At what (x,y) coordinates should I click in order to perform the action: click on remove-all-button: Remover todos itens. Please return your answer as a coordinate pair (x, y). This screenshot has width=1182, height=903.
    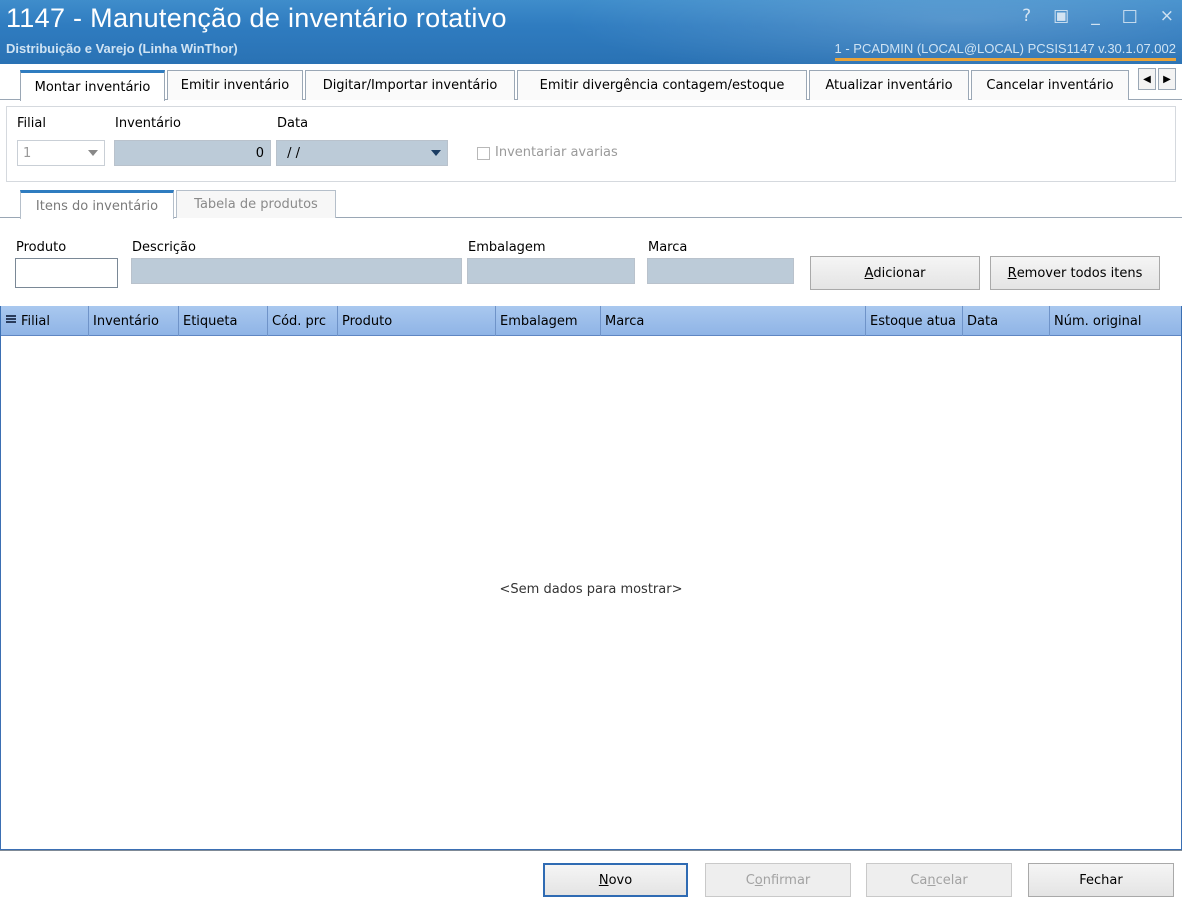
    Looking at the image, I should click on (1075, 273).